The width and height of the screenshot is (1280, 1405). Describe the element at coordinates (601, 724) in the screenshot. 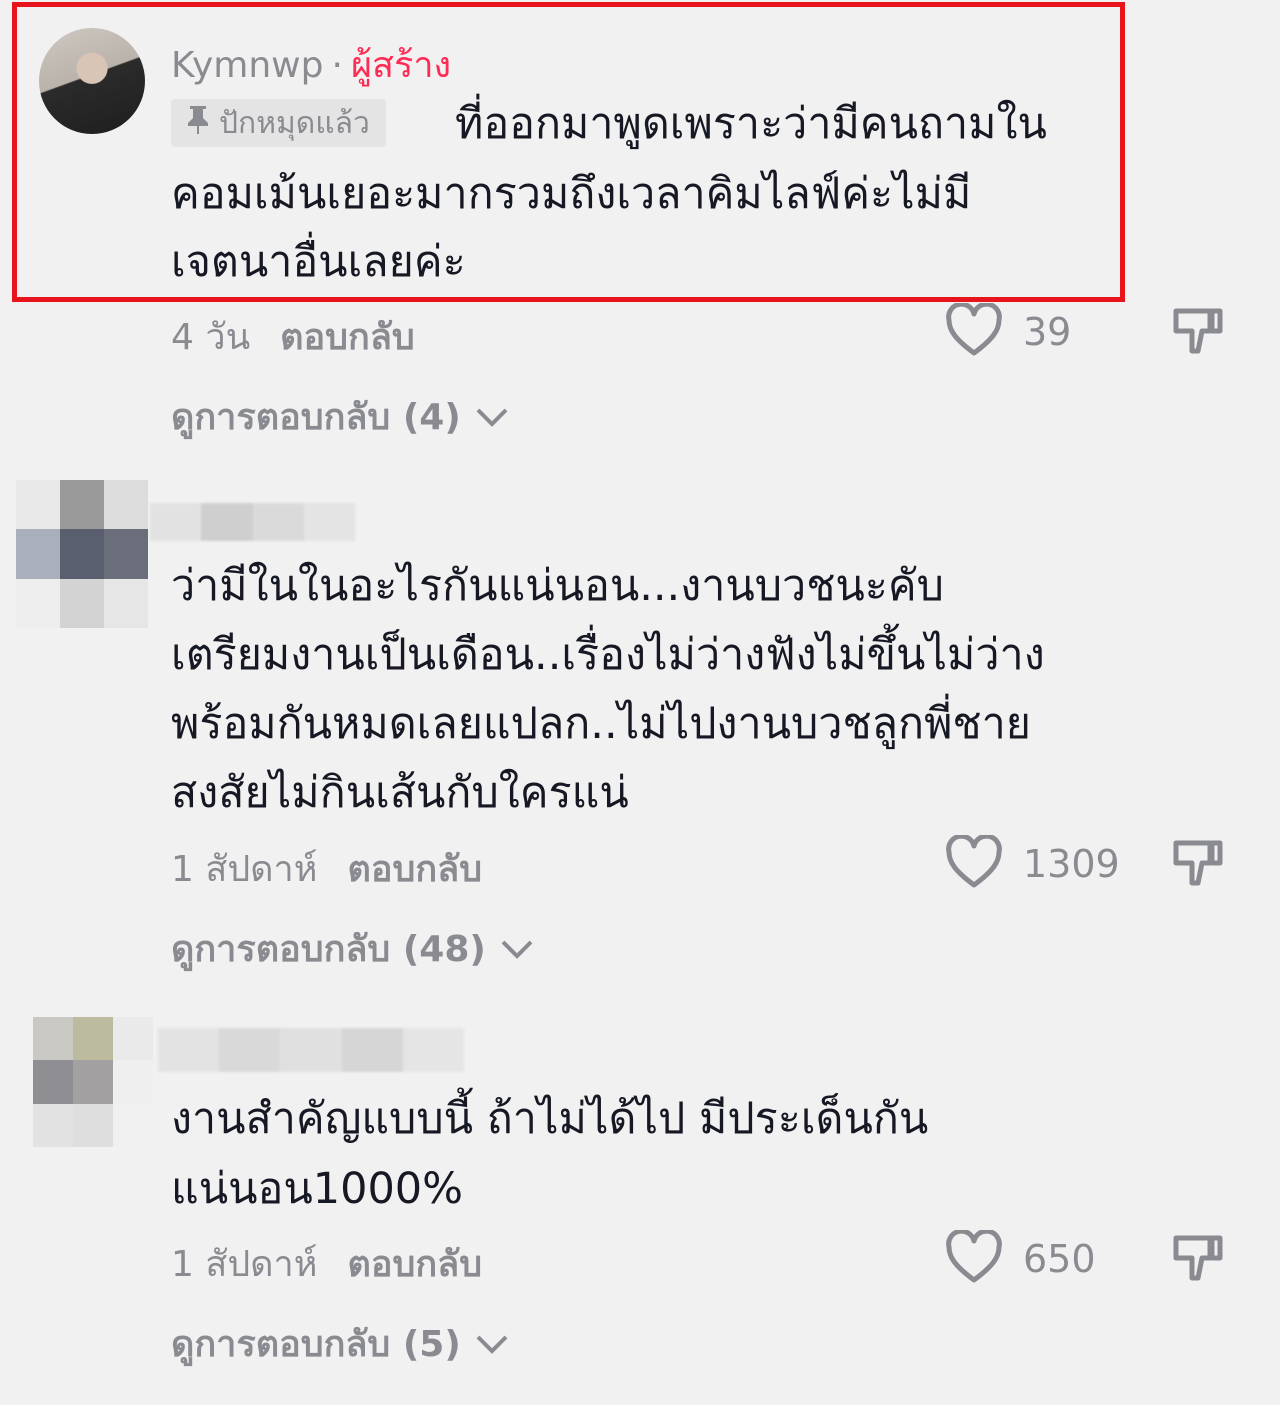

I see `comment-text-line: พร้อมกันหมดเลยแปลก..ไม่ไปงานบวชลูกพี่ชาย` at that location.